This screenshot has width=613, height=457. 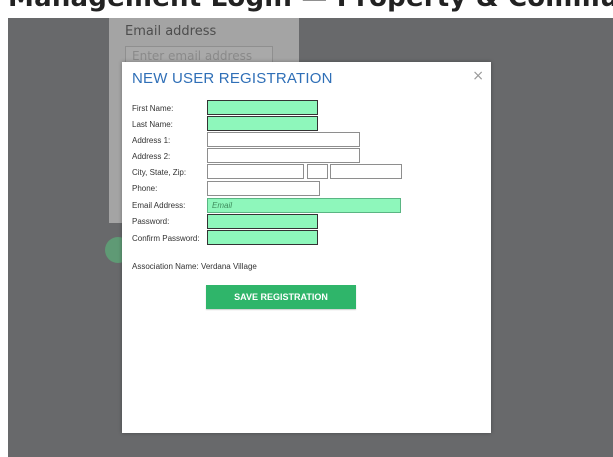 I want to click on email-label: Email address, so click(x=171, y=31).